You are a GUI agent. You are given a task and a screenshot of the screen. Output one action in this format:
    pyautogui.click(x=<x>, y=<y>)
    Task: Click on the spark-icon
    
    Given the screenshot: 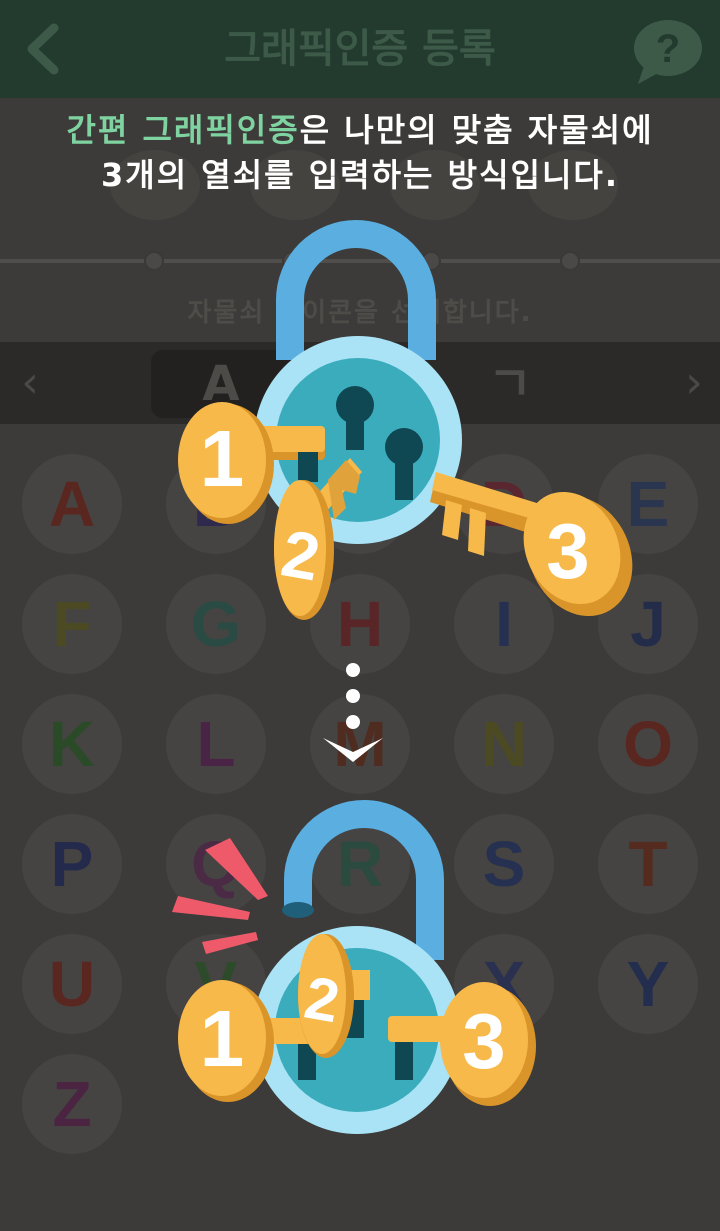 What is the action you would take?
    pyautogui.click(x=220, y=896)
    